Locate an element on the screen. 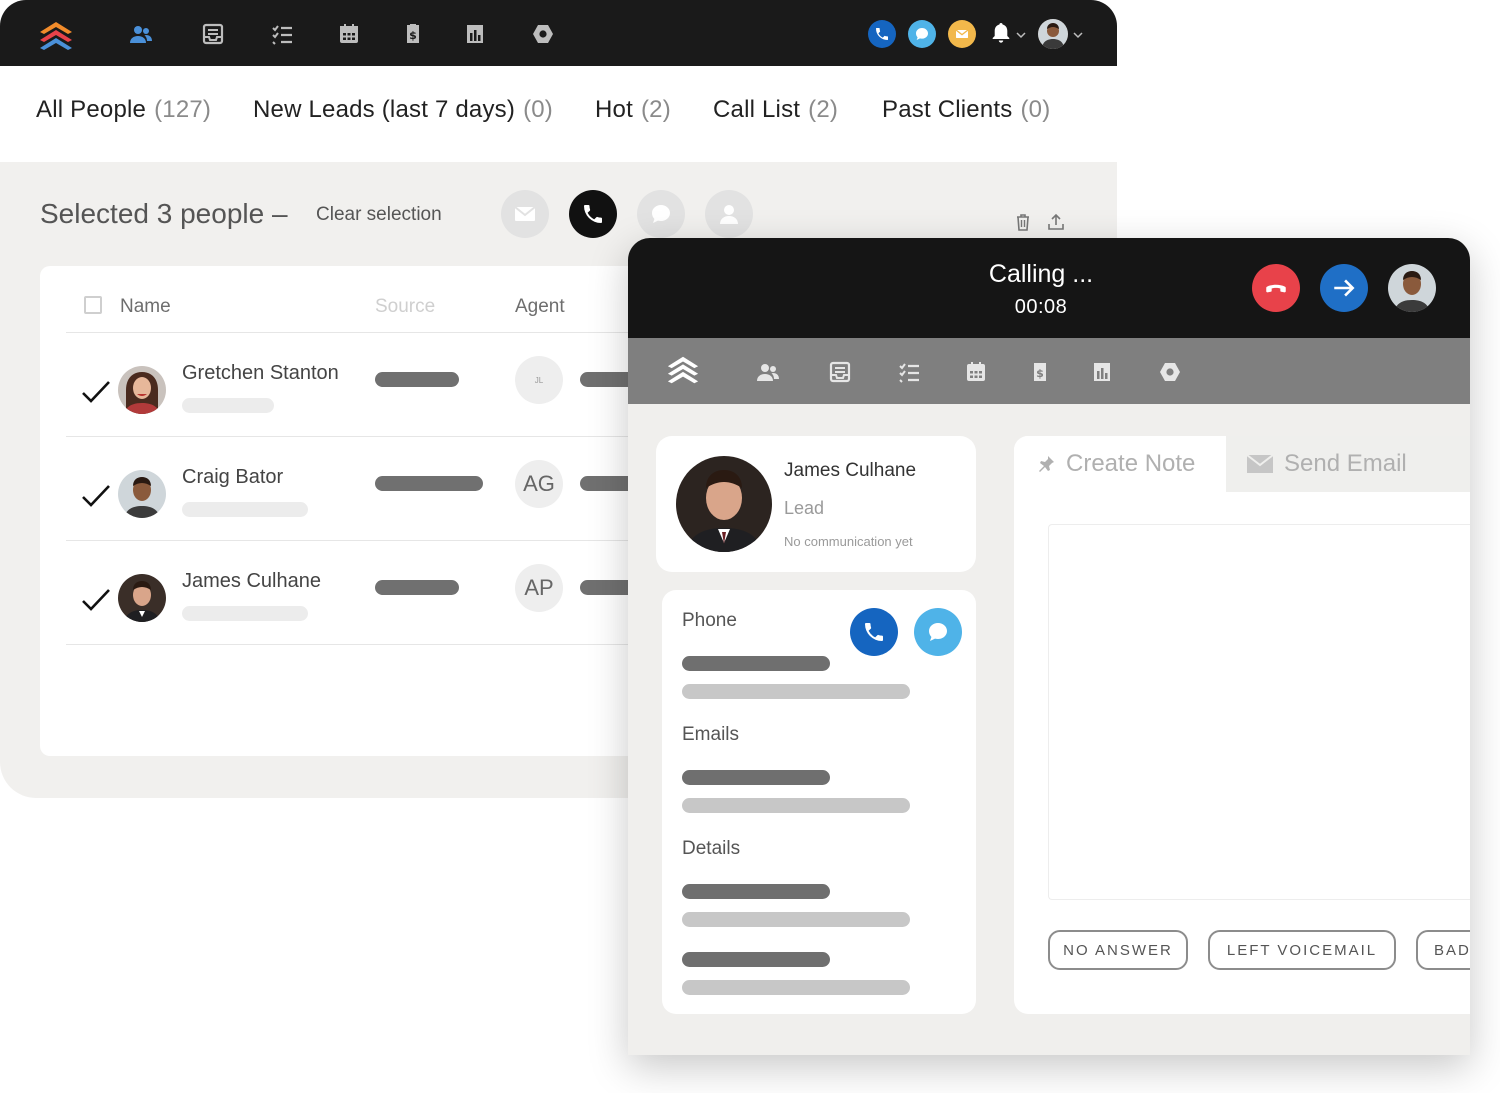 Image resolution: width=1500 pixels, height=1093 pixels. agent-badge: JL is located at coordinates (539, 380).